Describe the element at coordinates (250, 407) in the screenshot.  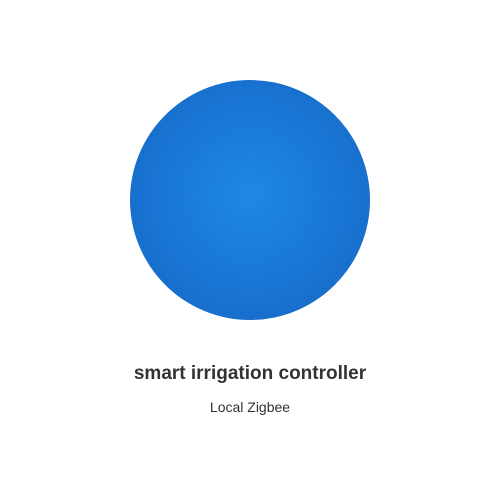
I see `device-protocol: Local Zigbee` at that location.